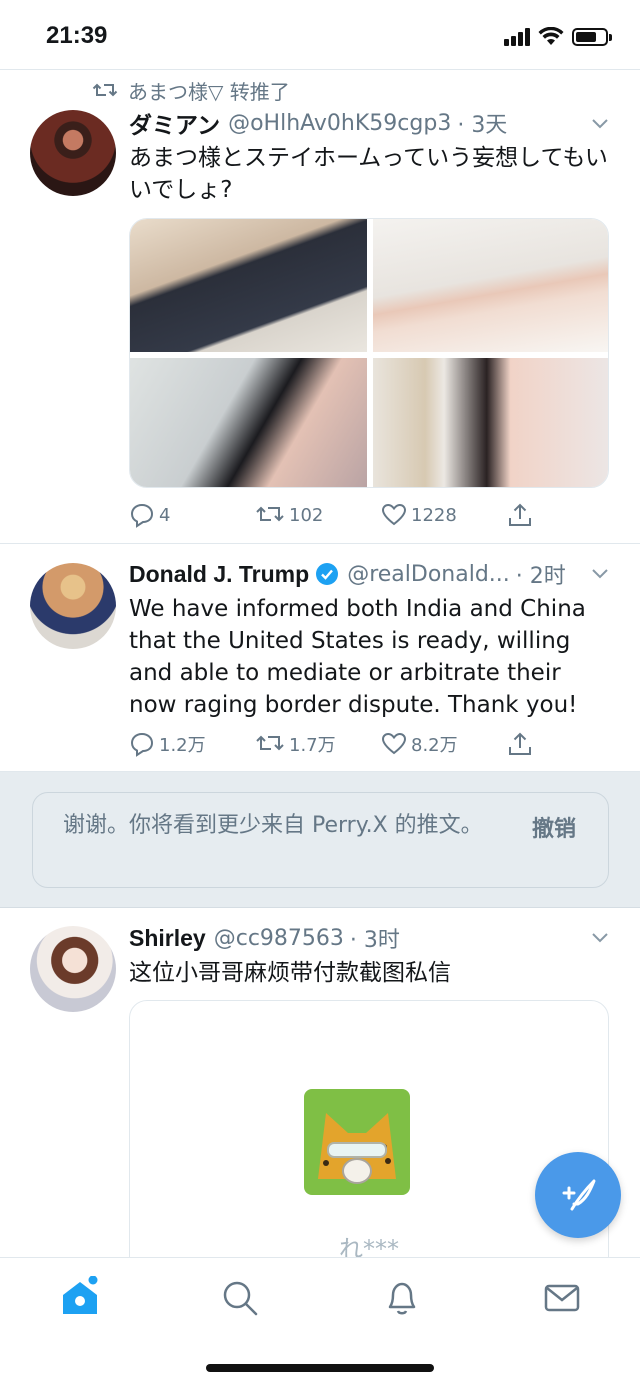 The image size is (640, 1385). I want to click on like-count: 8.2万, so click(434, 745).